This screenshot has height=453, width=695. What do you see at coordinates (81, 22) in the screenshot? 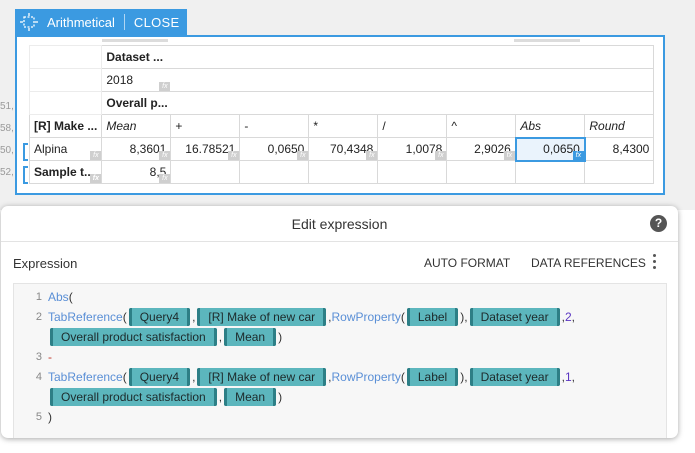
I see `tab-title: Arithmetical` at bounding box center [81, 22].